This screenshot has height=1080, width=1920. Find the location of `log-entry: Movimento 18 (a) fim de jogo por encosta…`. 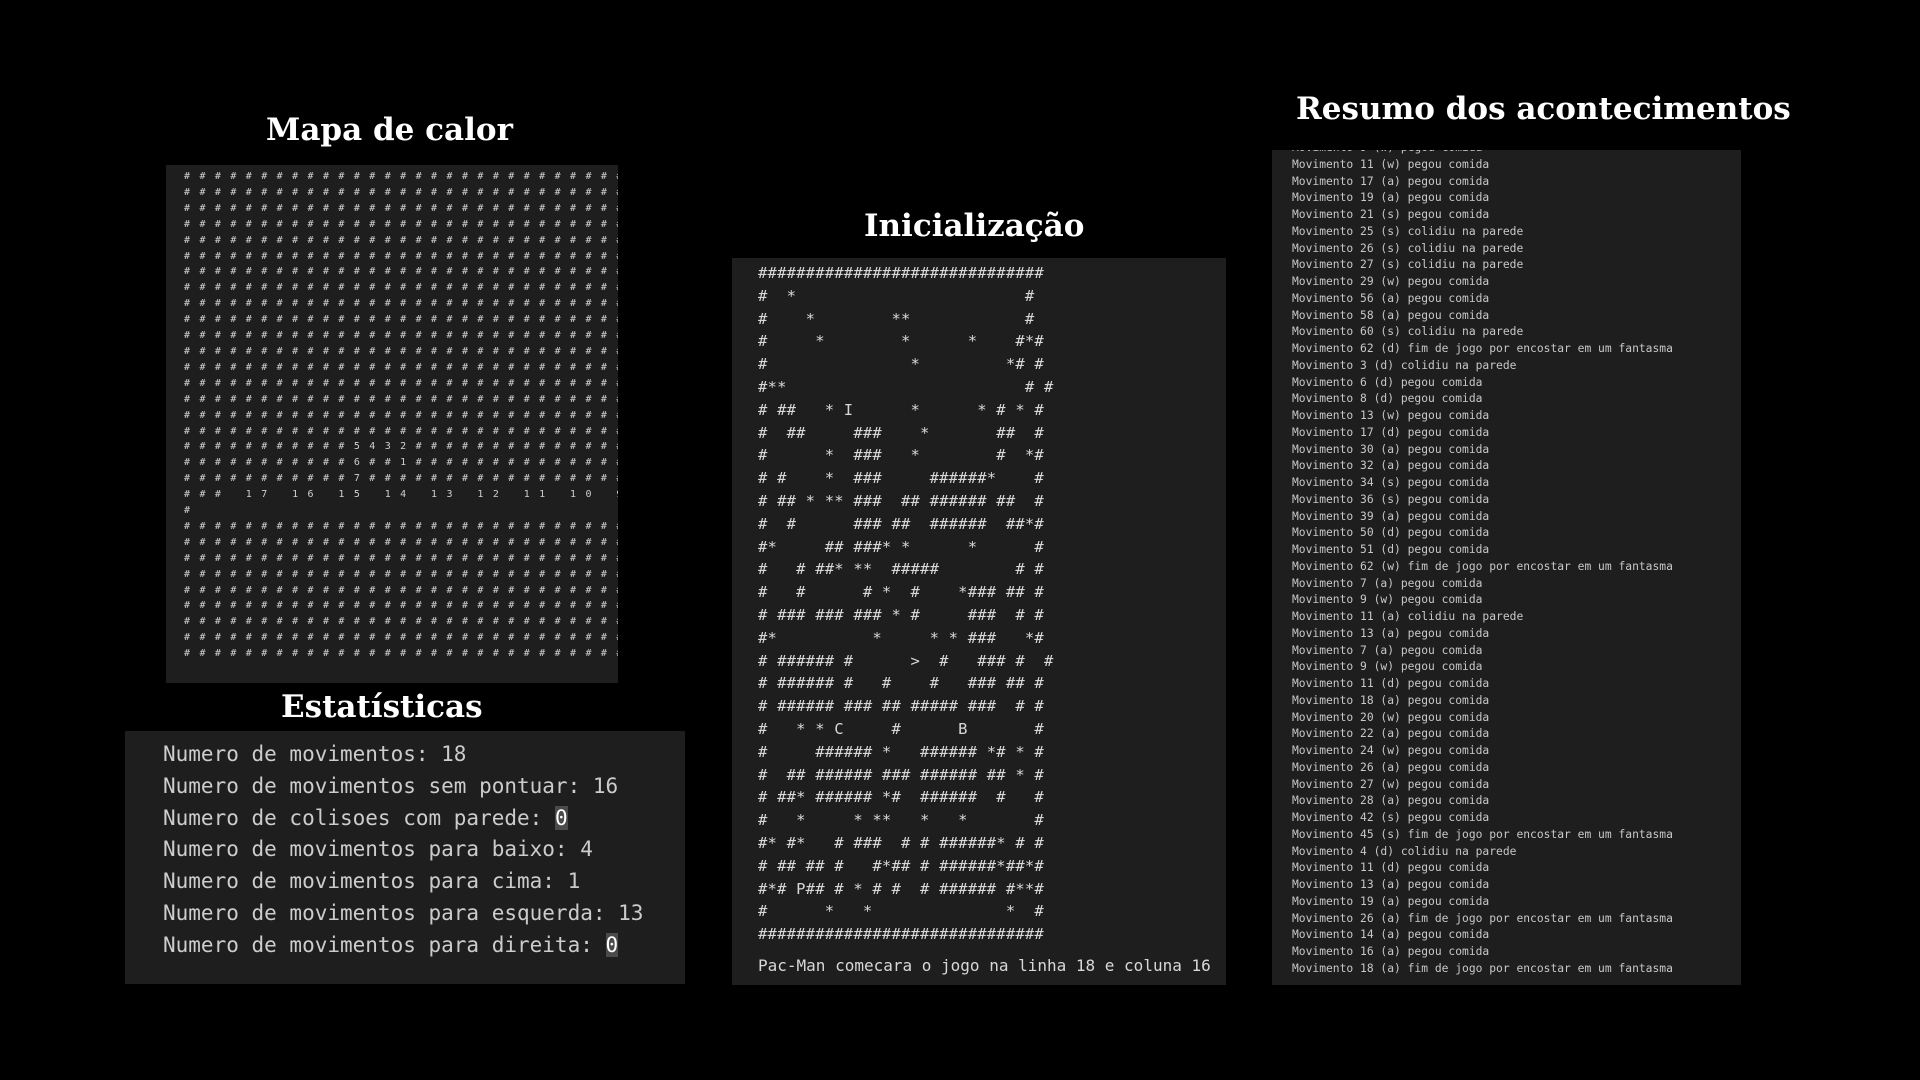

log-entry: Movimento 18 (a) fim de jogo por encosta… is located at coordinates (1482, 968).